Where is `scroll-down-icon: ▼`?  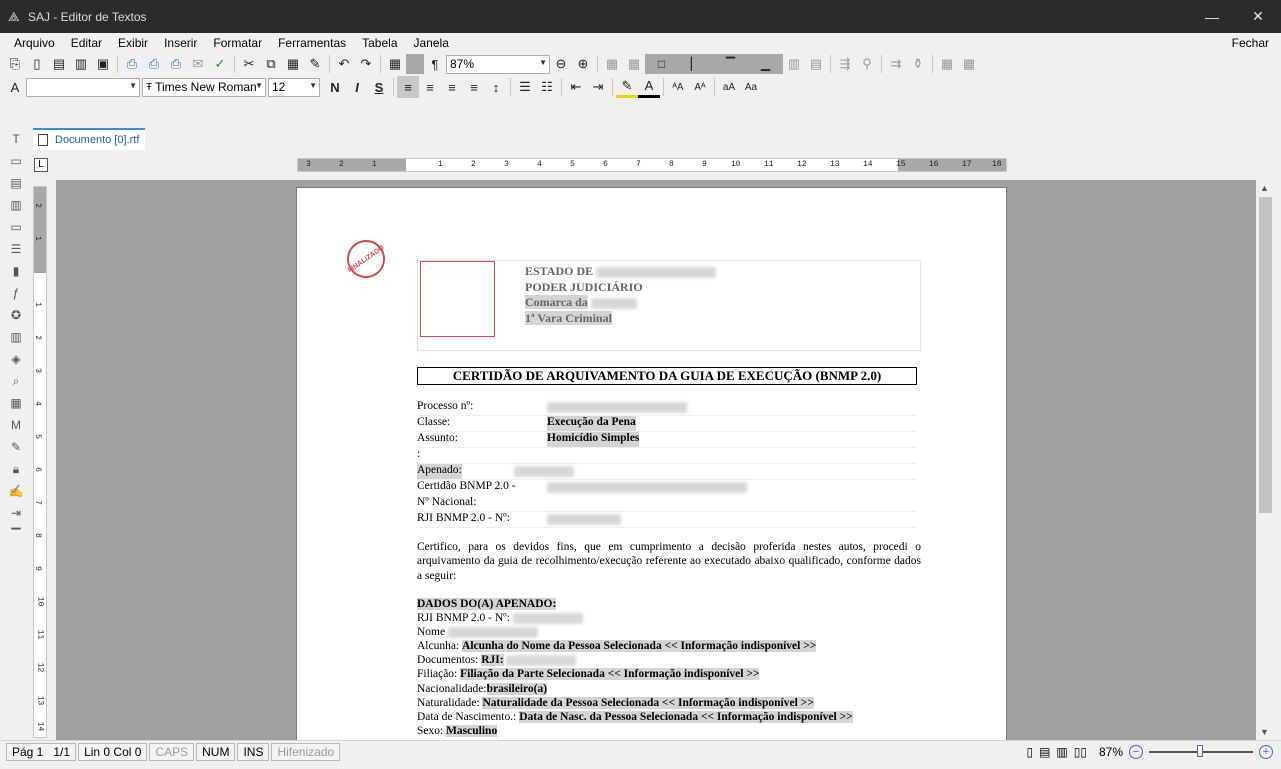
scroll-down-icon: ▼ is located at coordinates (1264, 732).